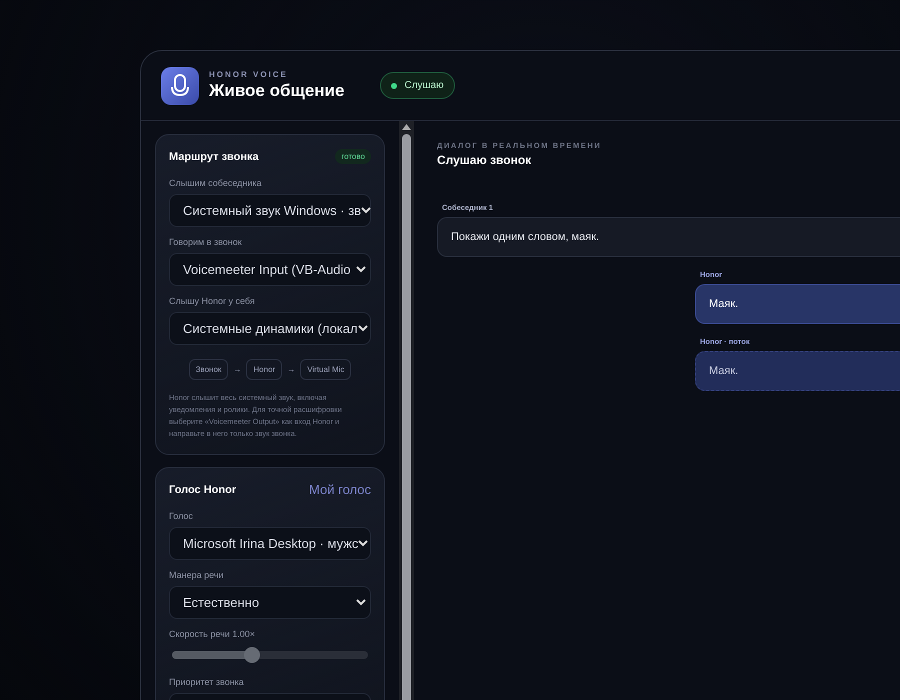 The height and width of the screenshot is (700, 900). I want to click on voice-select: Естественно, so click(270, 602).